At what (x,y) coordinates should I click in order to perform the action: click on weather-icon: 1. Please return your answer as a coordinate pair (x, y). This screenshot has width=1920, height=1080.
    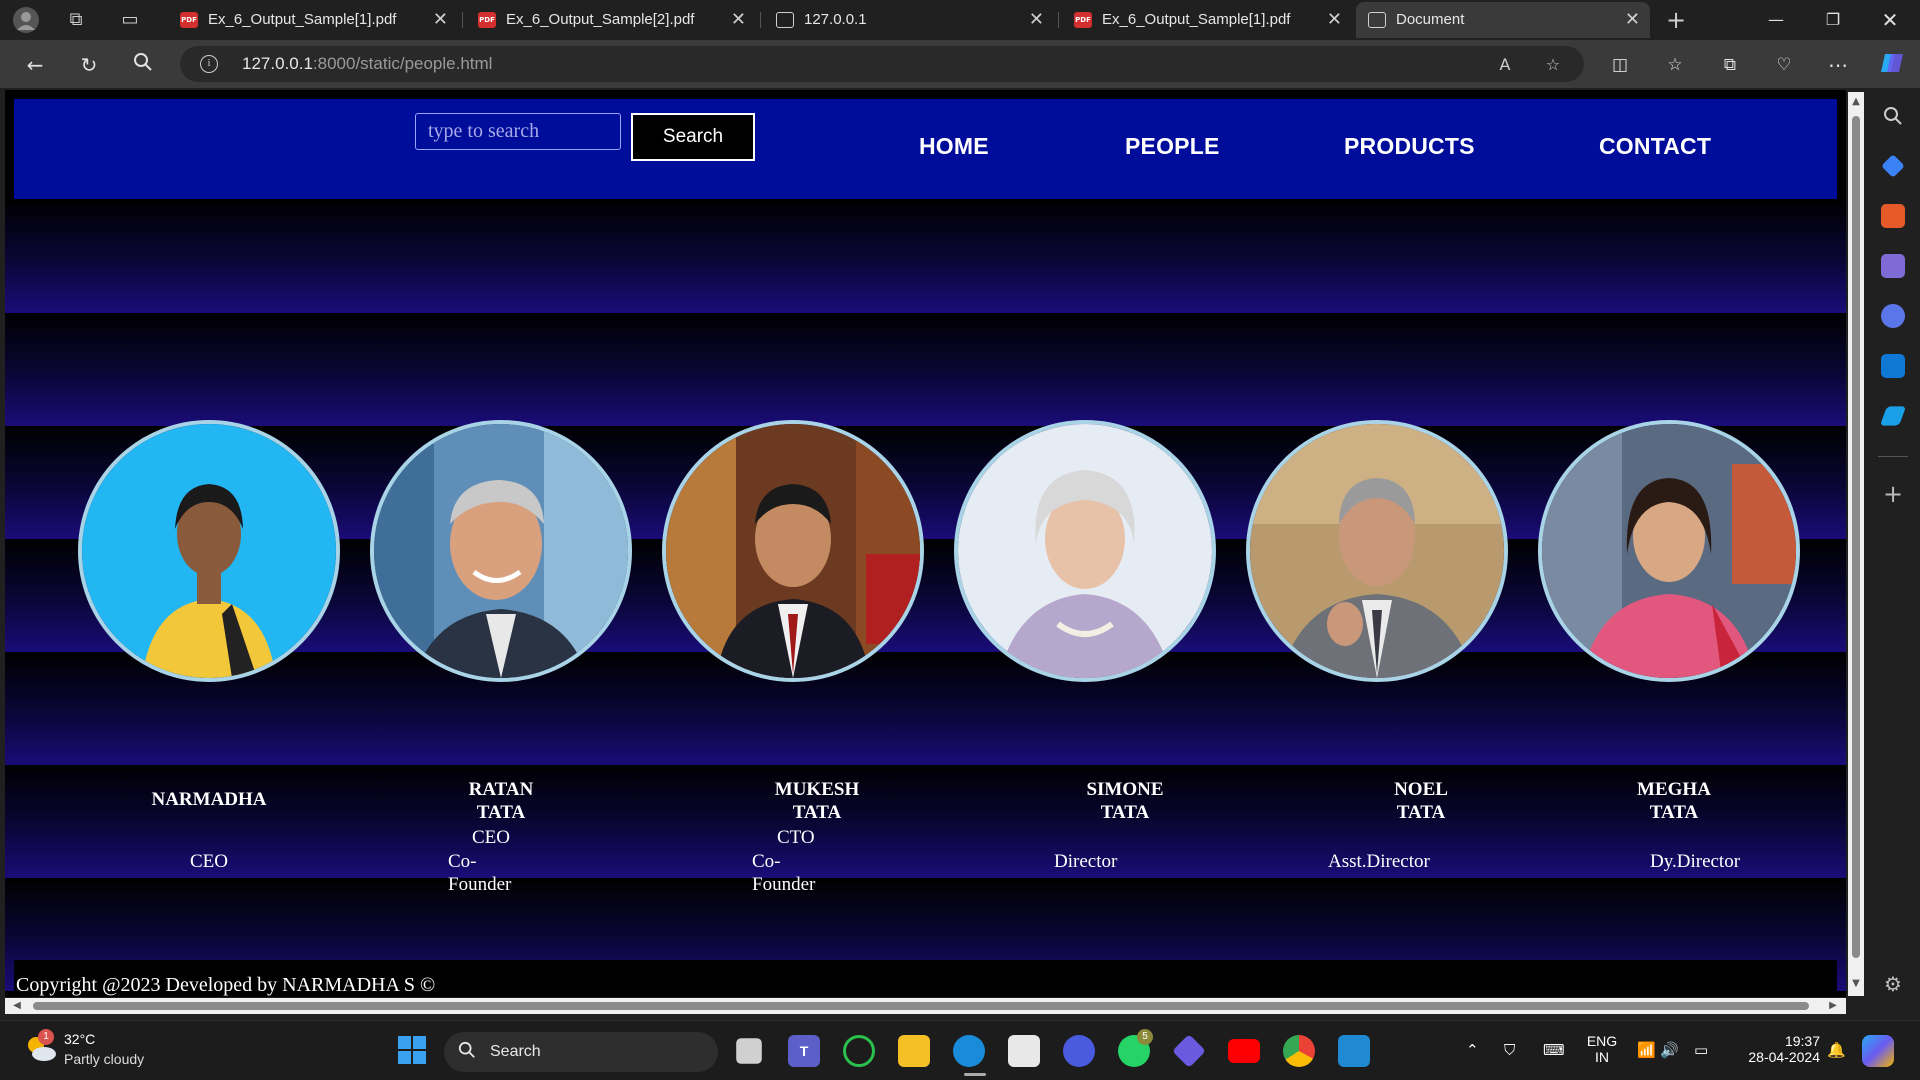
    Looking at the image, I should click on (41, 1046).